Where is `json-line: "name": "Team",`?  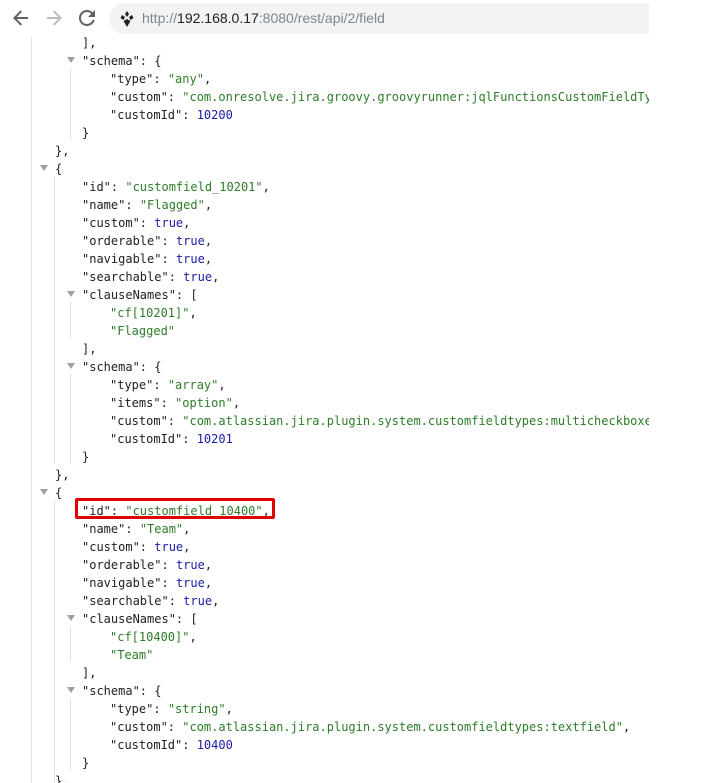
json-line: "name": "Team", is located at coordinates (136, 529).